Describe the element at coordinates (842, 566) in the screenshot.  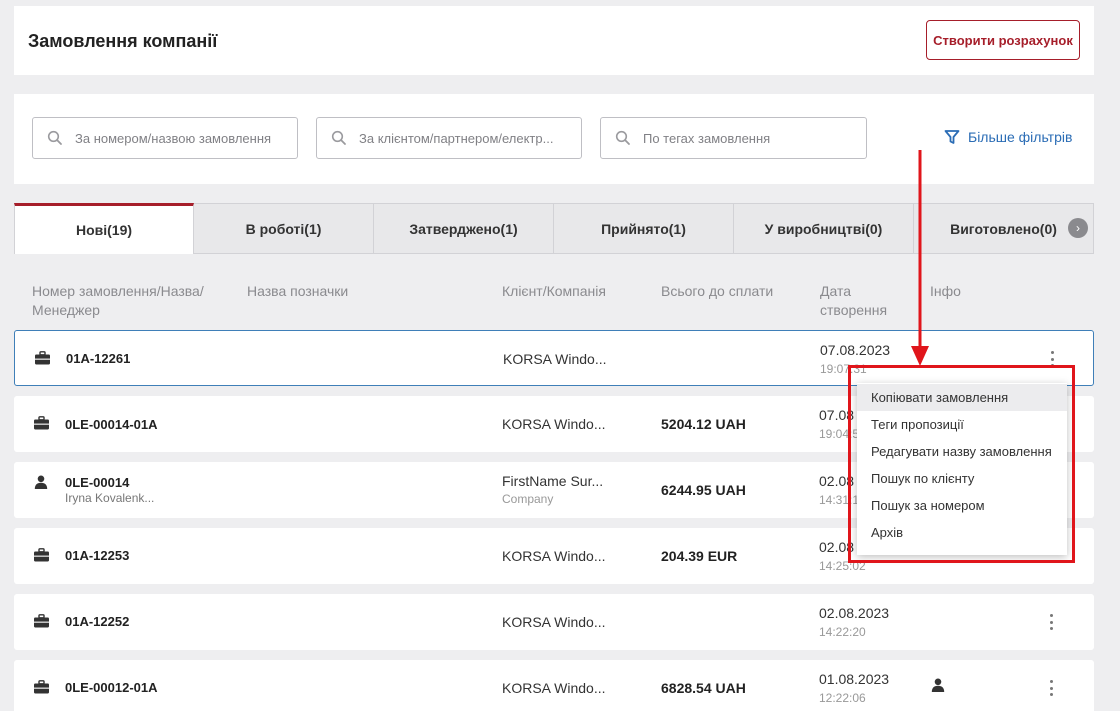
I see `created-time: 14:25:02` at that location.